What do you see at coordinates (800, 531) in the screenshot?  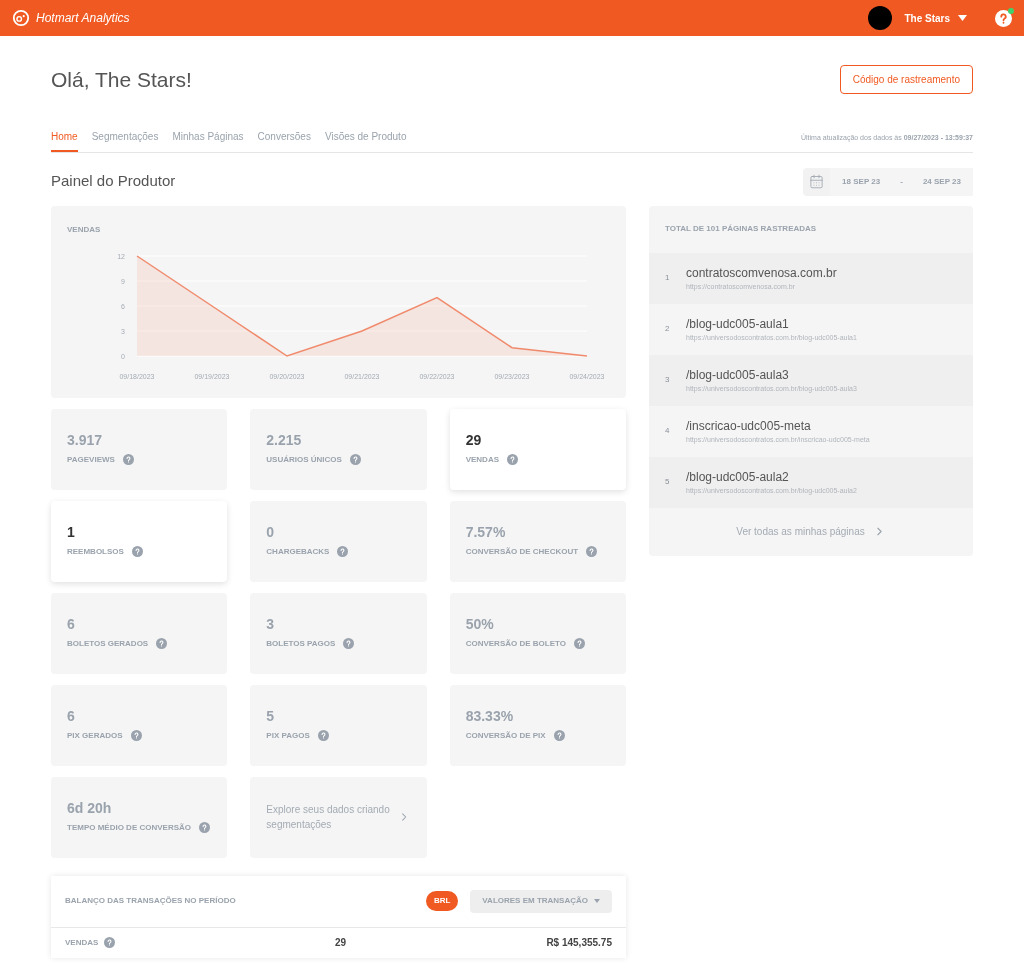 I see `see-all-pages-link: Ver todas as minhas páginas` at bounding box center [800, 531].